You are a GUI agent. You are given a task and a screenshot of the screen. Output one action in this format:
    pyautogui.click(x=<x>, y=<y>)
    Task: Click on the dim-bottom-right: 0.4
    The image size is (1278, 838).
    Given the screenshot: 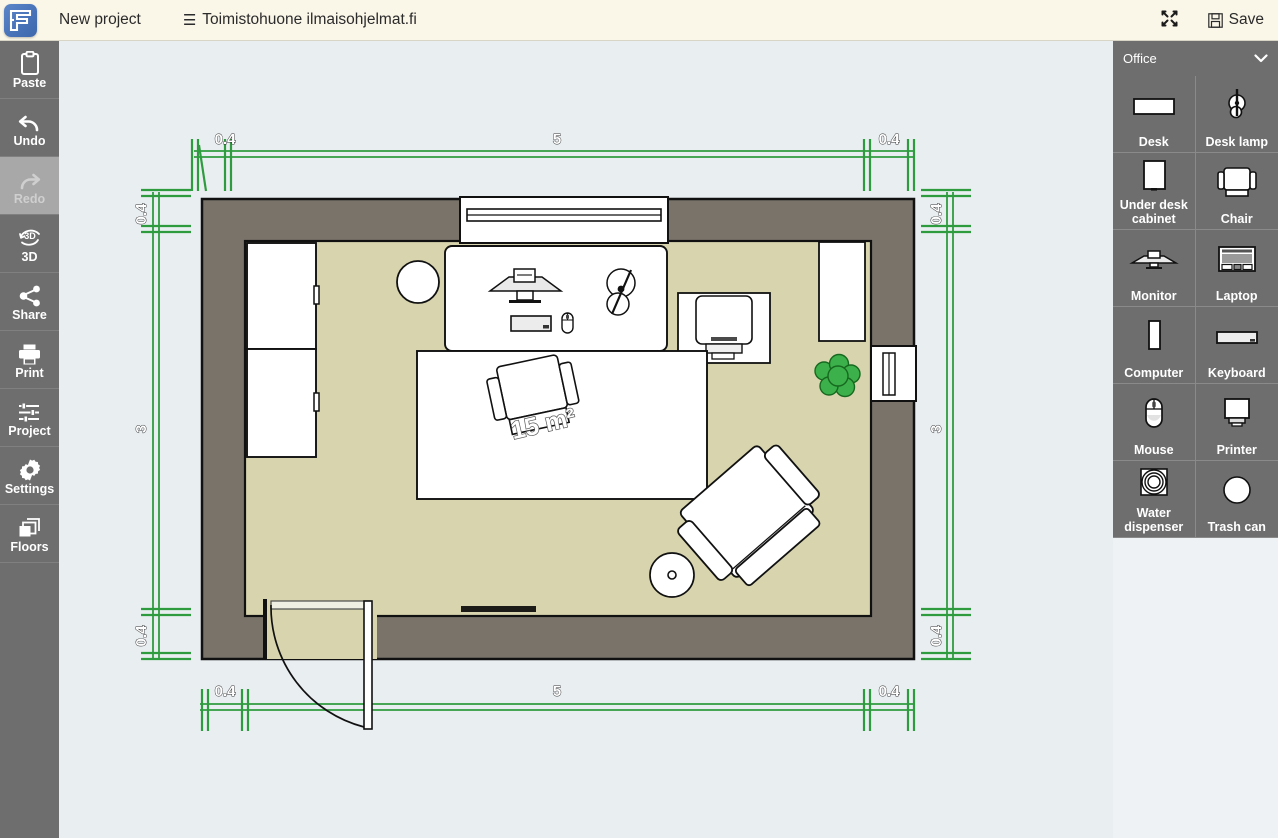 What is the action you would take?
    pyautogui.click(x=890, y=691)
    